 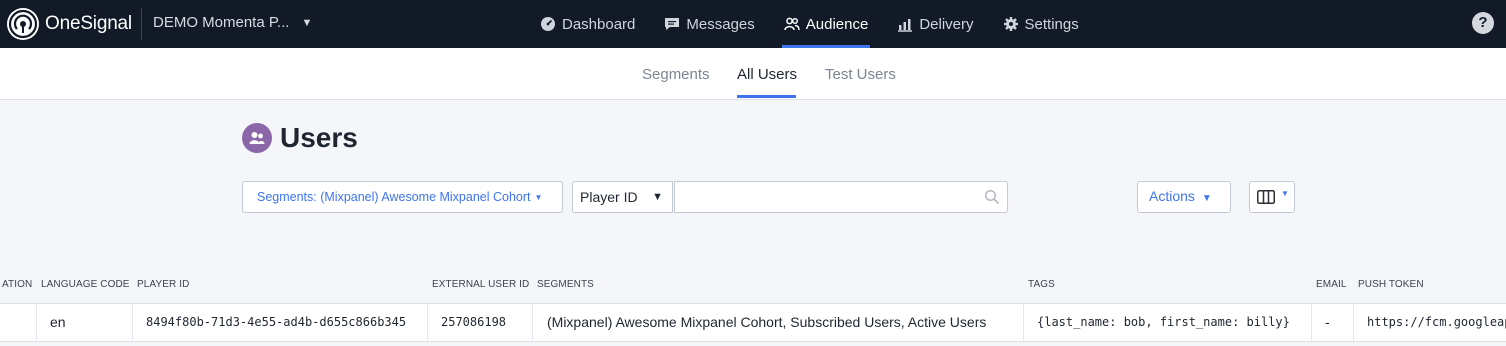 I want to click on col-segments: SEGMENTS, so click(x=565, y=284).